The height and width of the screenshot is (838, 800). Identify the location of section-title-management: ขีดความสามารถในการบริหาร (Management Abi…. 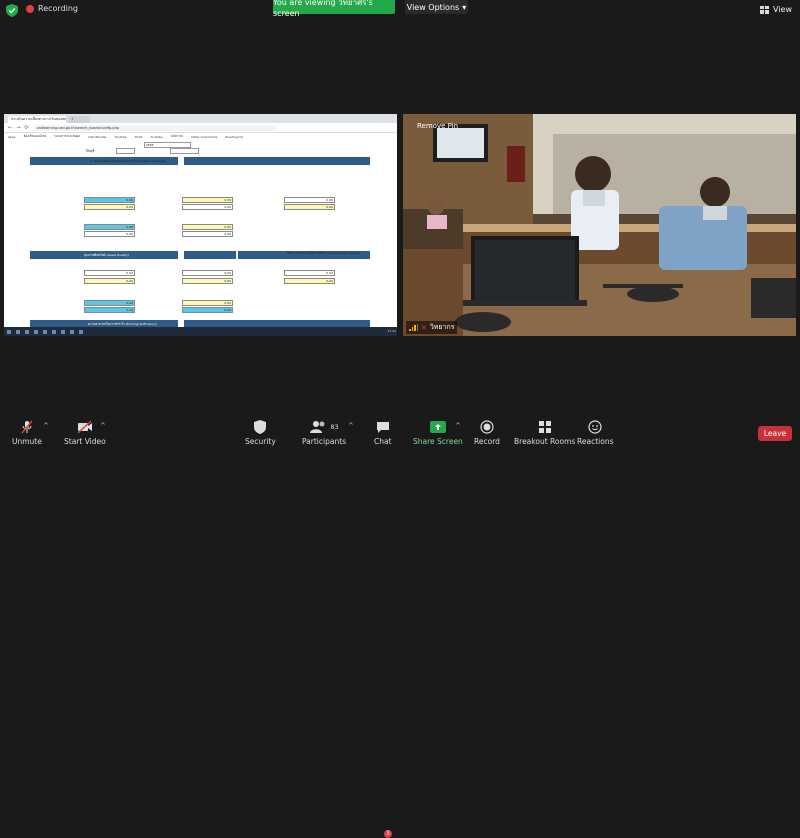
(323, 253).